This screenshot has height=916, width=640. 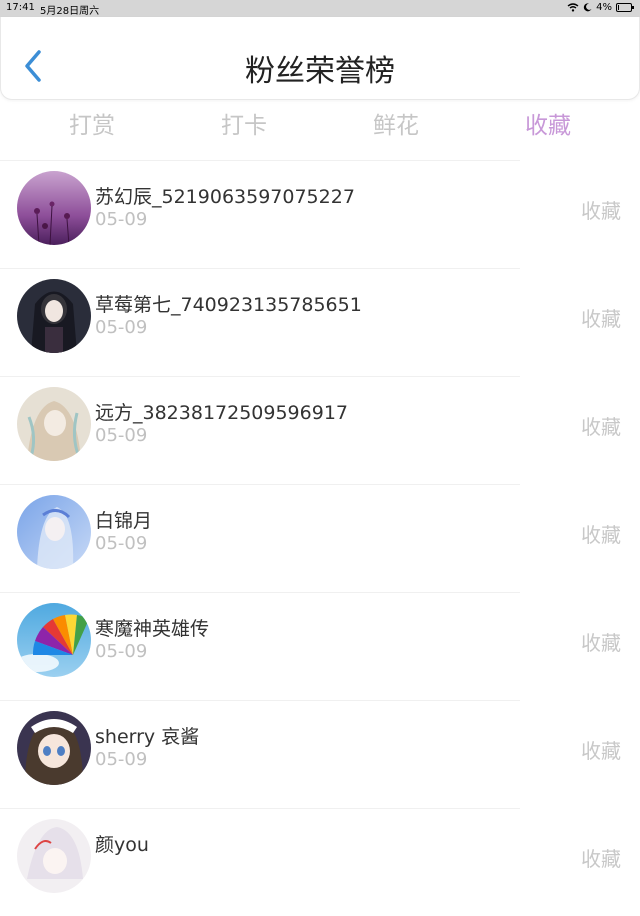 What do you see at coordinates (548, 123) in the screenshot?
I see `tab-collect: 收藏` at bounding box center [548, 123].